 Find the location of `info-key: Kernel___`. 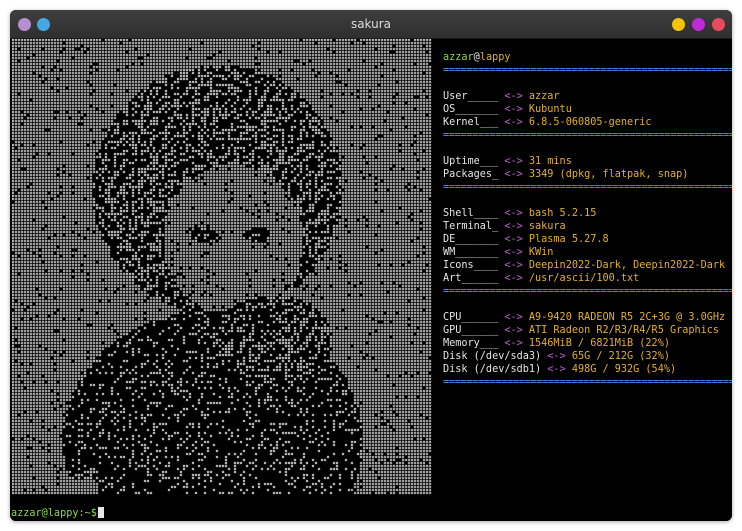

info-key: Kernel___ is located at coordinates (471, 122).